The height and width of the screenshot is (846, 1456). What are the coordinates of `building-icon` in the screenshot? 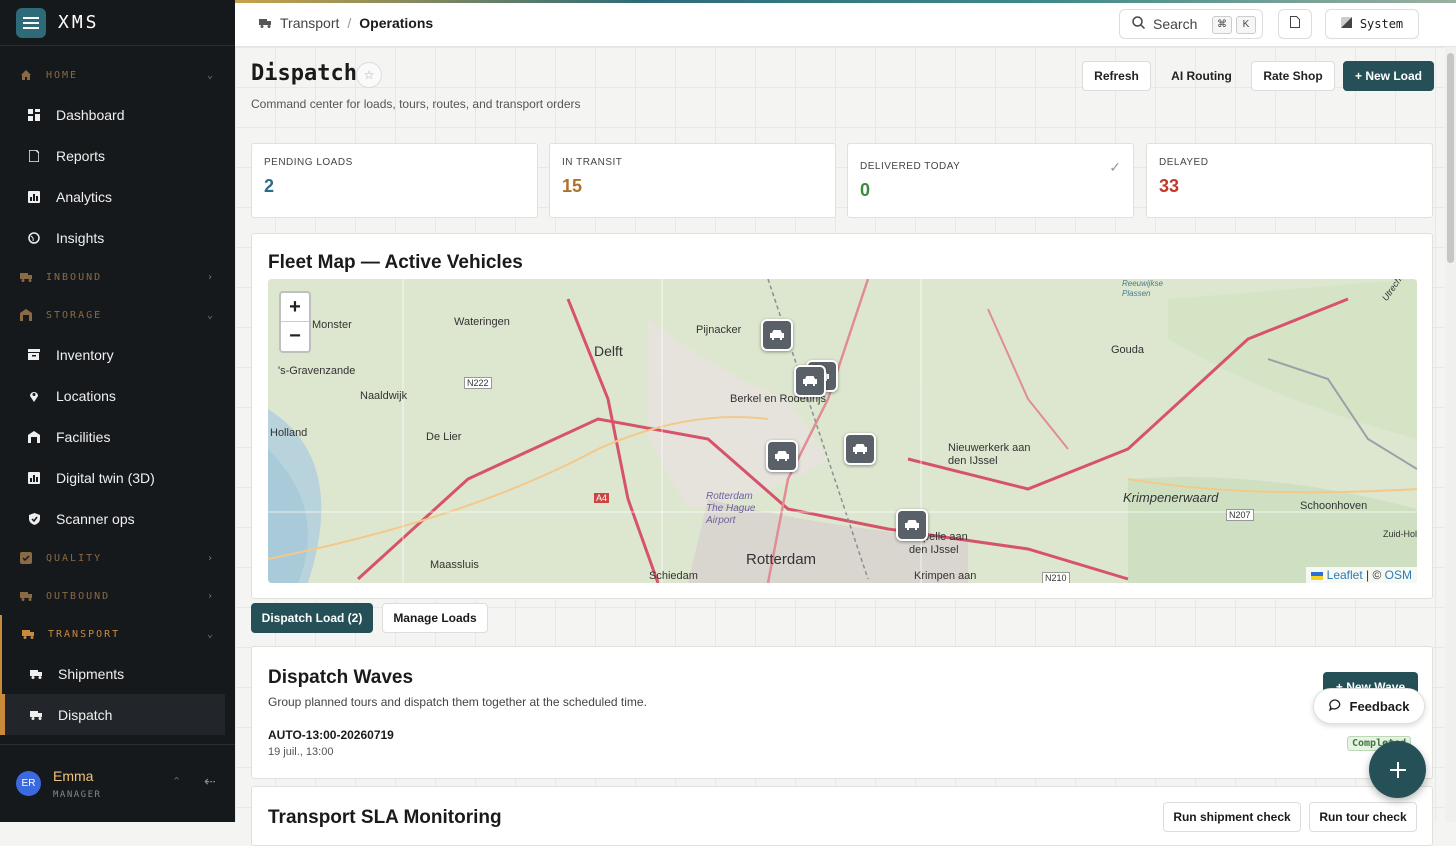 It's located at (34, 436).